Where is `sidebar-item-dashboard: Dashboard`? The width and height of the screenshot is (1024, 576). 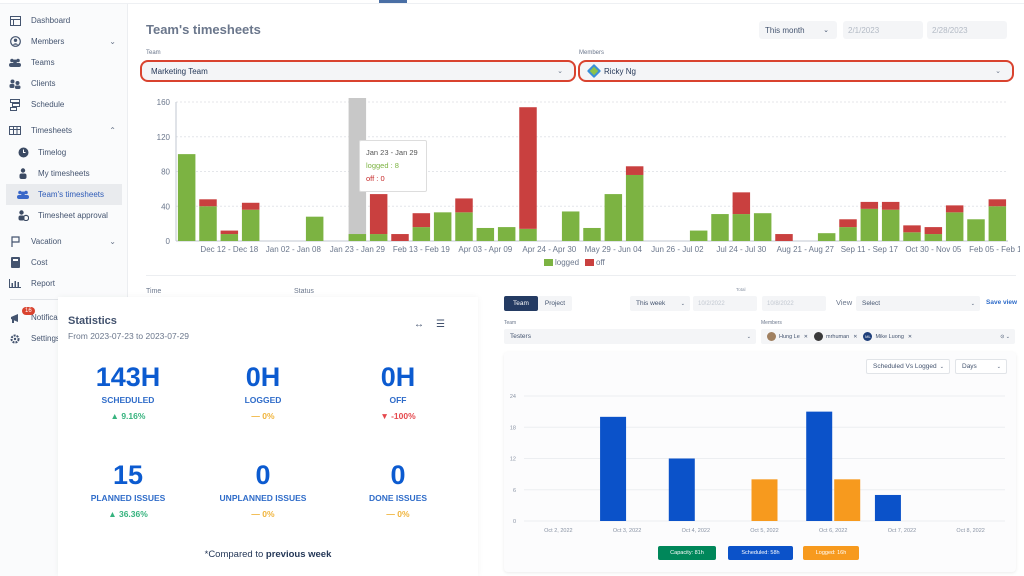 sidebar-item-dashboard: Dashboard is located at coordinates (64, 20).